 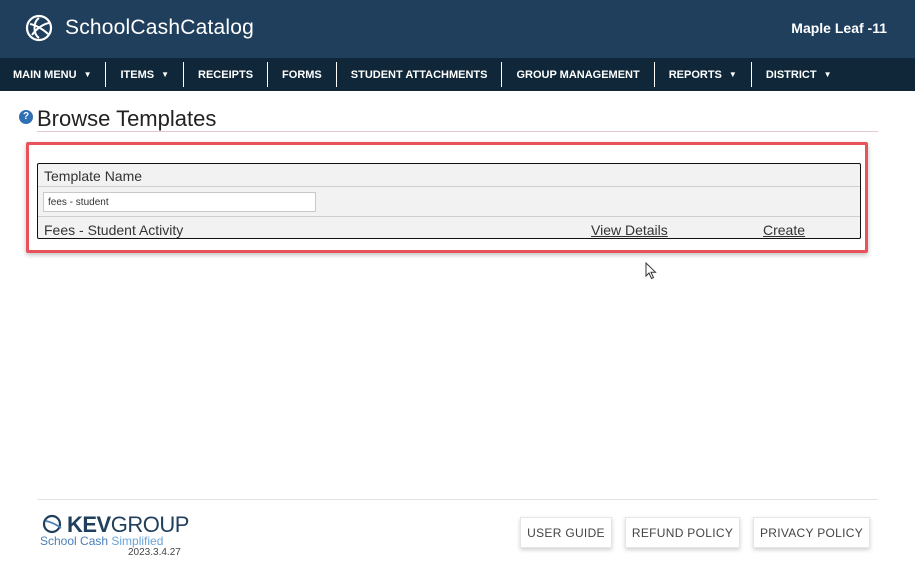 What do you see at coordinates (457, 499) in the screenshot?
I see `footer-divider` at bounding box center [457, 499].